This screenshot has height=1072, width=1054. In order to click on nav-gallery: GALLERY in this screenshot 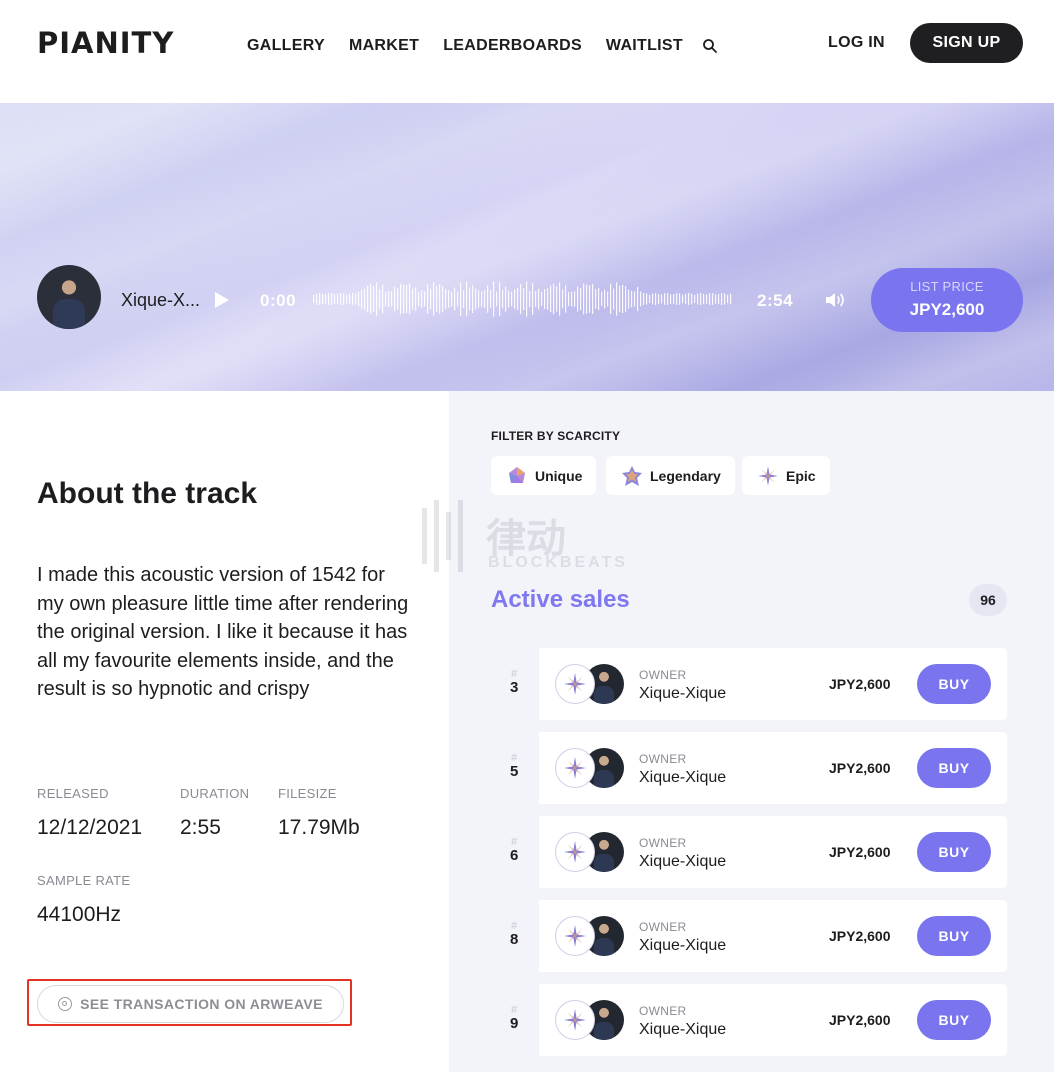, I will do `click(286, 46)`.